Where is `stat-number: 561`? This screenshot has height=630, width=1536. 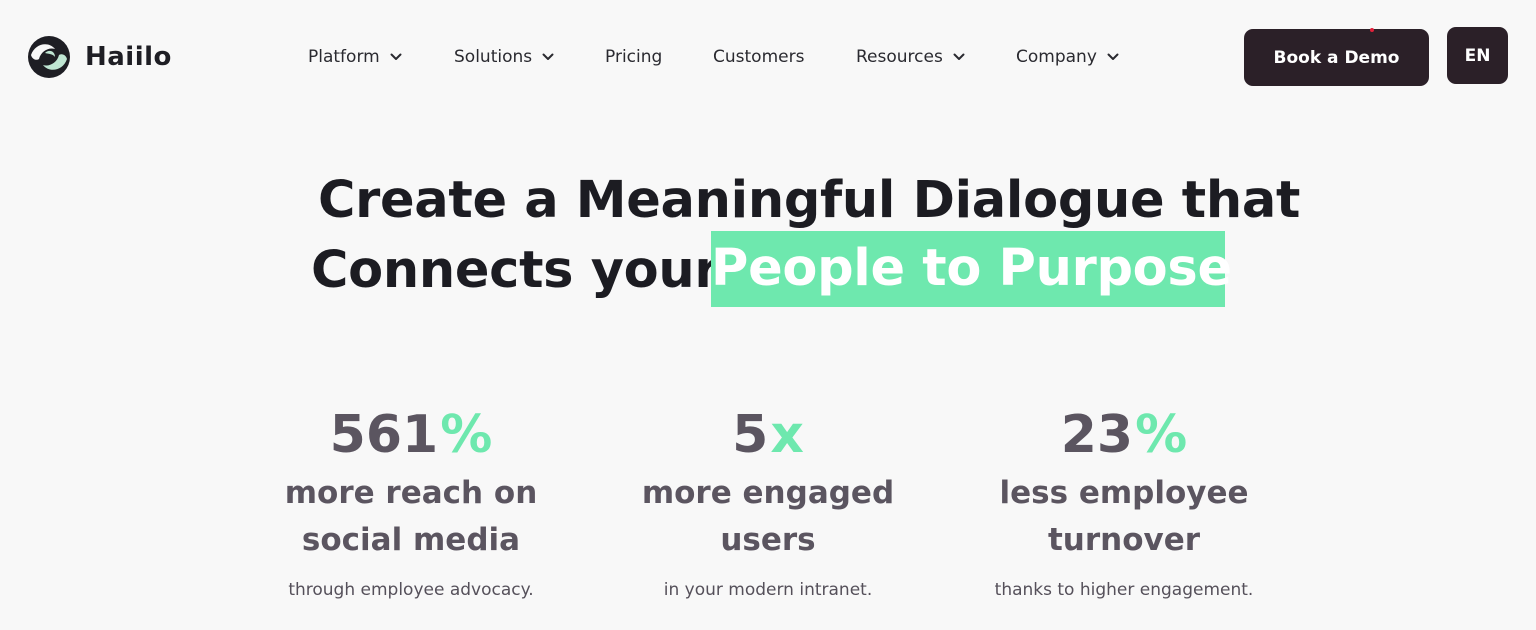 stat-number: 561 is located at coordinates (384, 435).